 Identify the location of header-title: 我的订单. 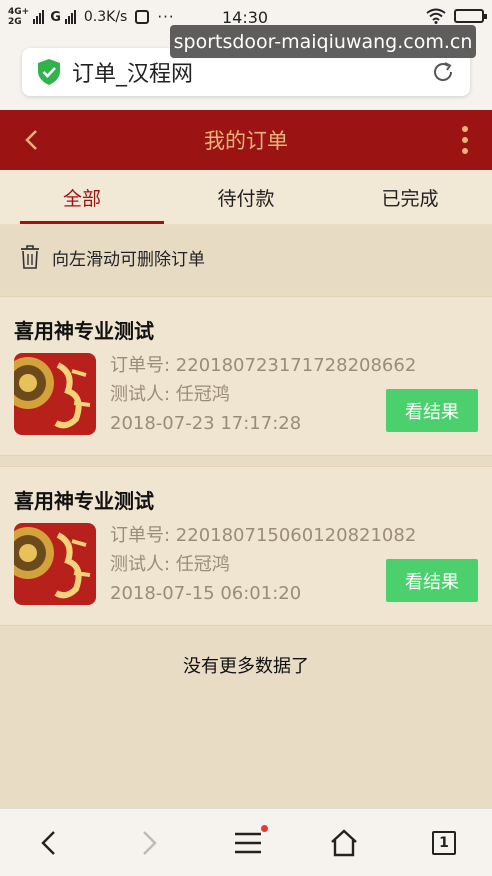
(246, 141).